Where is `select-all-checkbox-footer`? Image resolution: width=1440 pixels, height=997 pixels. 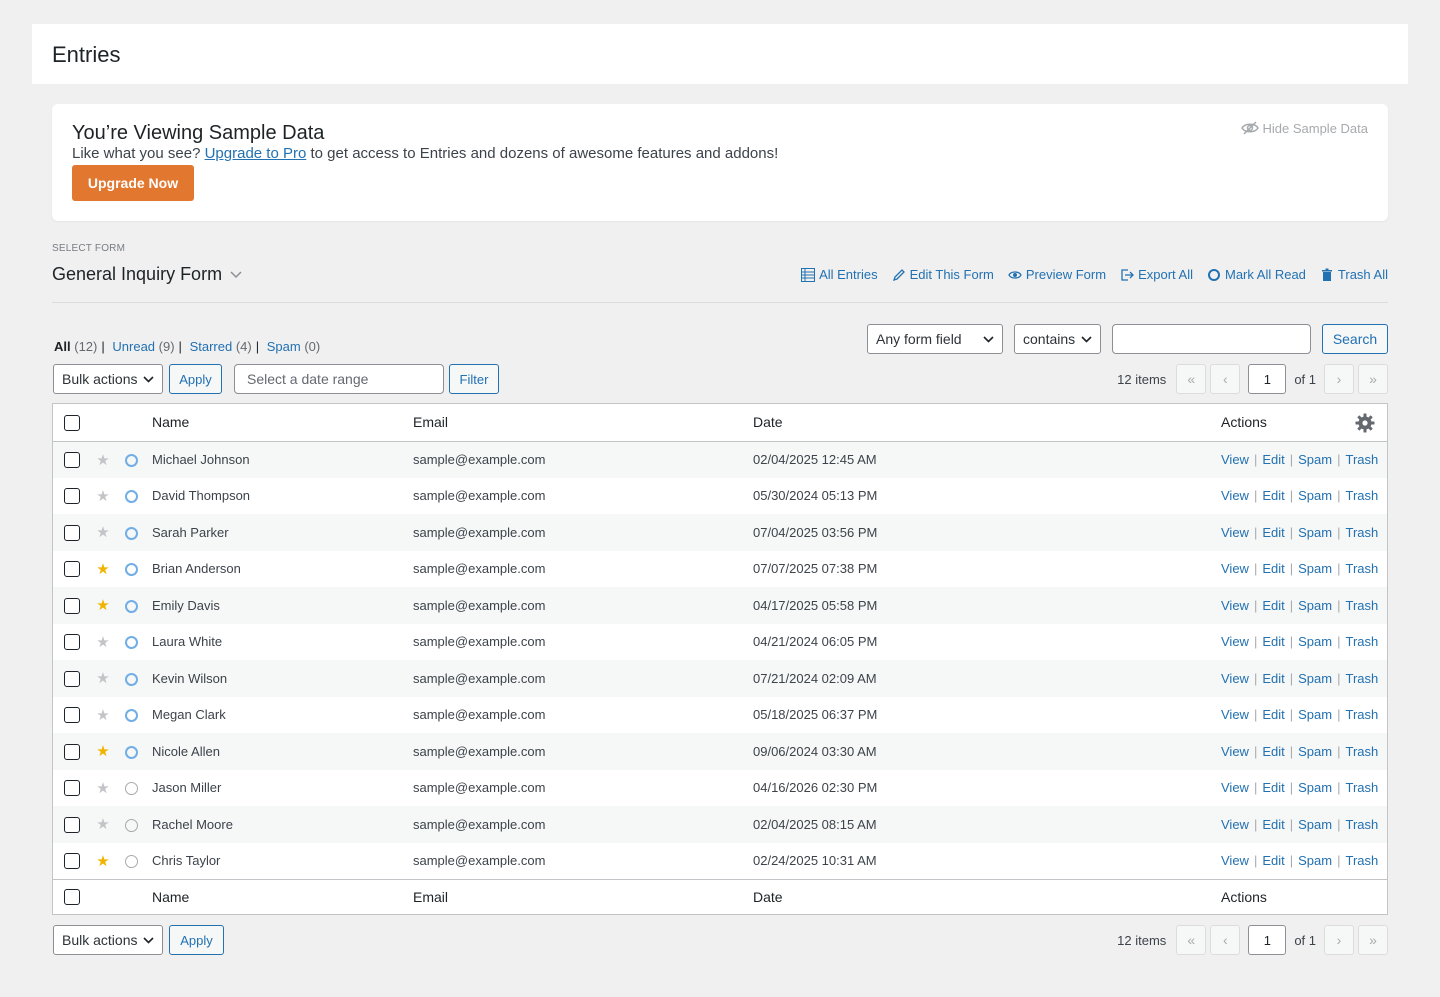 select-all-checkbox-footer is located at coordinates (72, 897).